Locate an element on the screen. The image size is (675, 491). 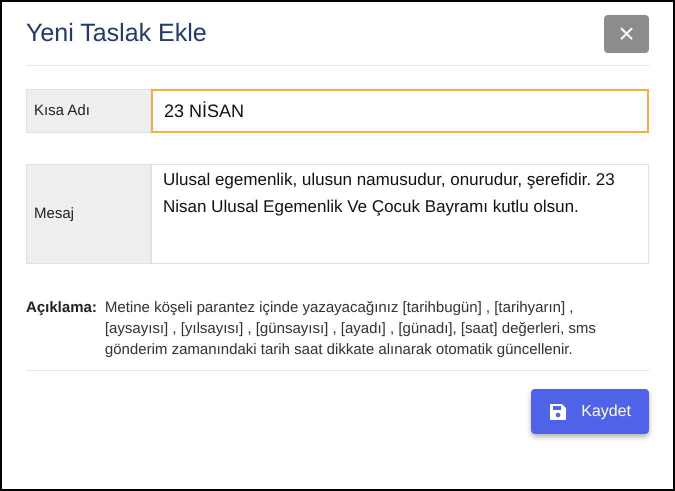
field-label: Kısa Adı is located at coordinates (88, 111).